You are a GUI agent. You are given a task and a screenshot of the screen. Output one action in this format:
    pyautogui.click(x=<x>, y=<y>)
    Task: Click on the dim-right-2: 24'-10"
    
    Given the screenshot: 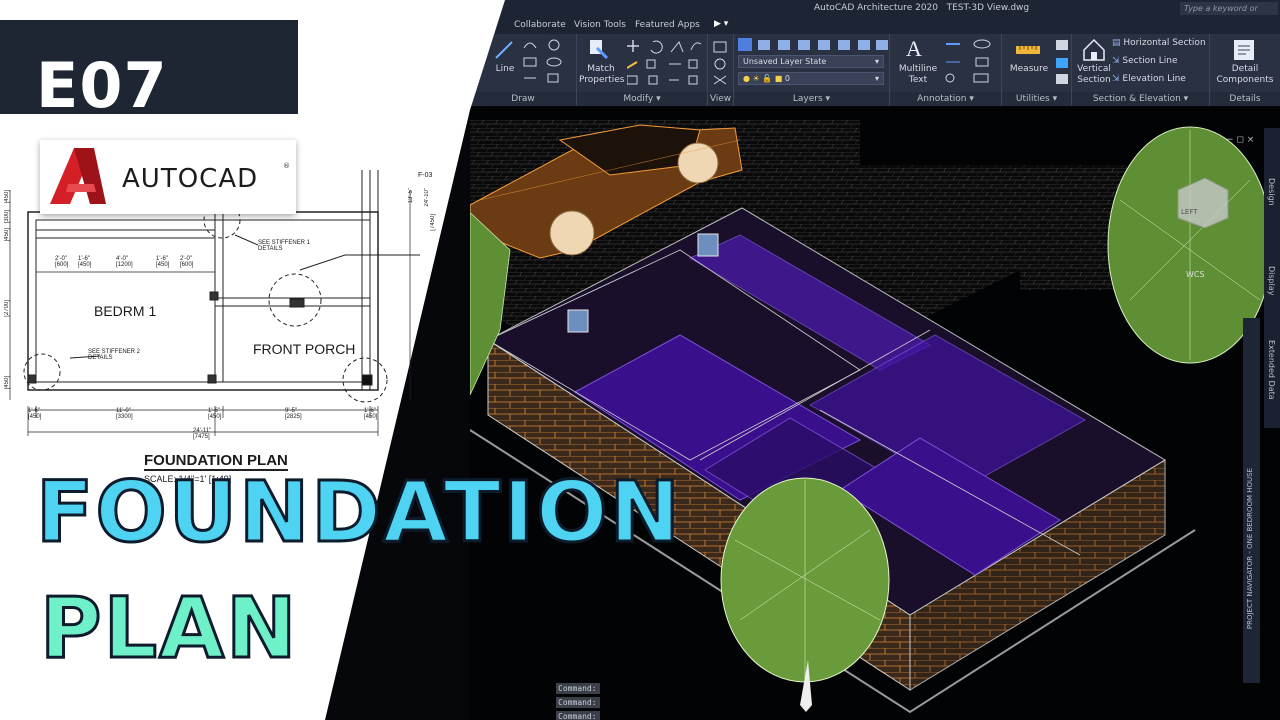 What is the action you would take?
    pyautogui.click(x=427, y=197)
    